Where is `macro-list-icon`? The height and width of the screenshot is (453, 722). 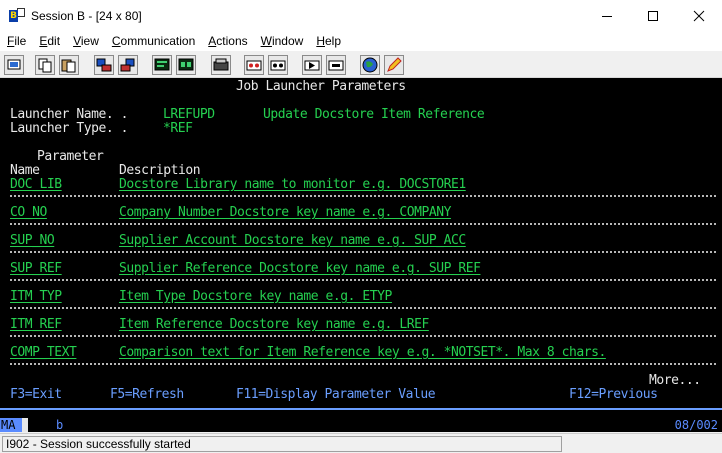
macro-list-icon is located at coordinates (336, 65).